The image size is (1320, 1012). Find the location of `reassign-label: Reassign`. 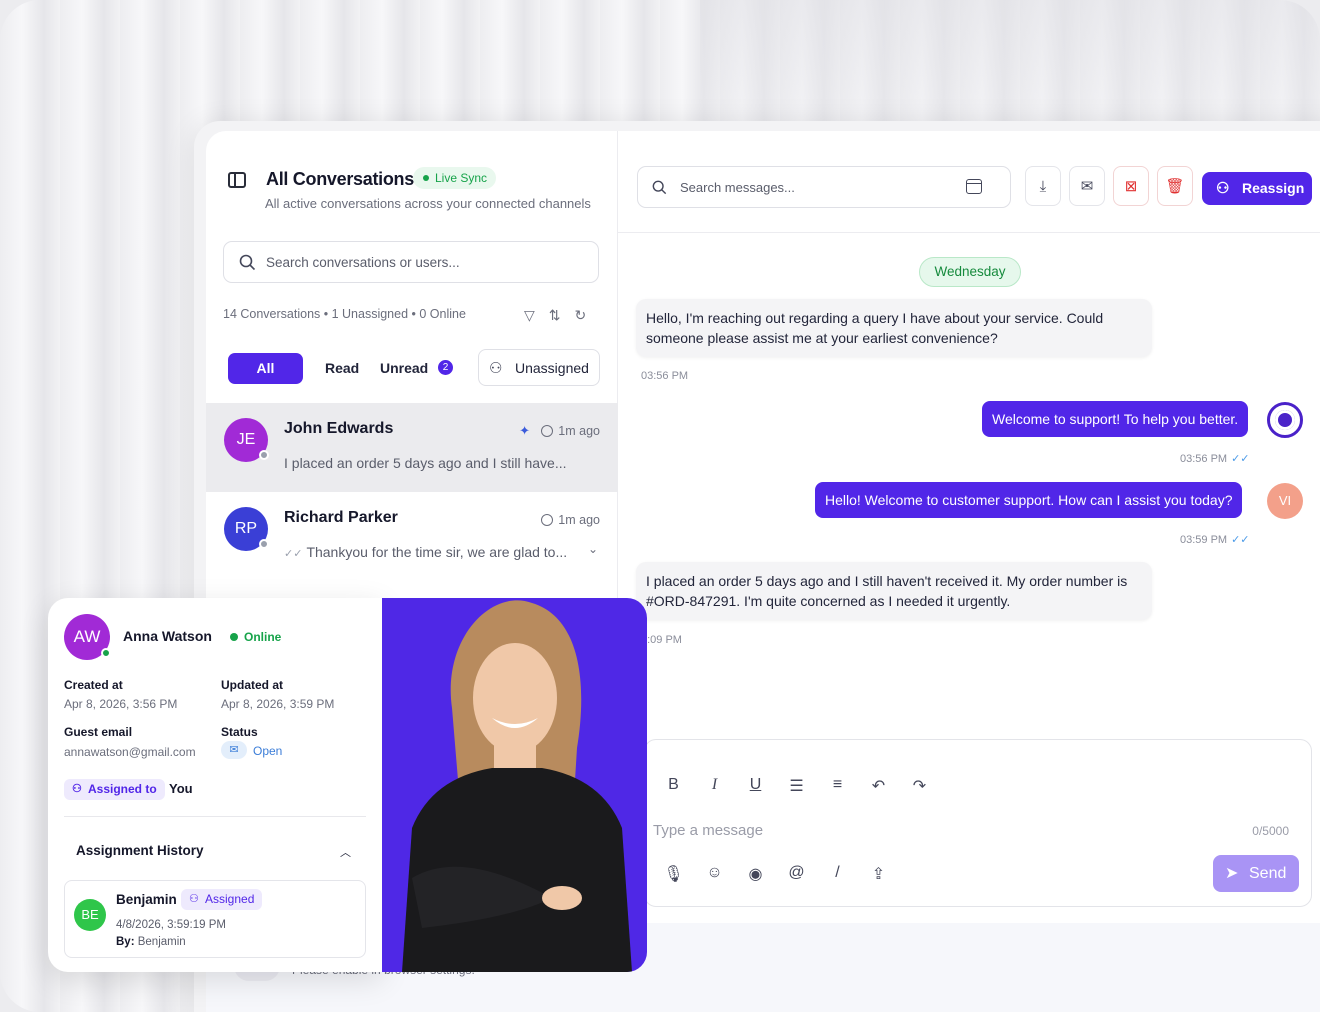

reassign-label: Reassign is located at coordinates (1273, 188).